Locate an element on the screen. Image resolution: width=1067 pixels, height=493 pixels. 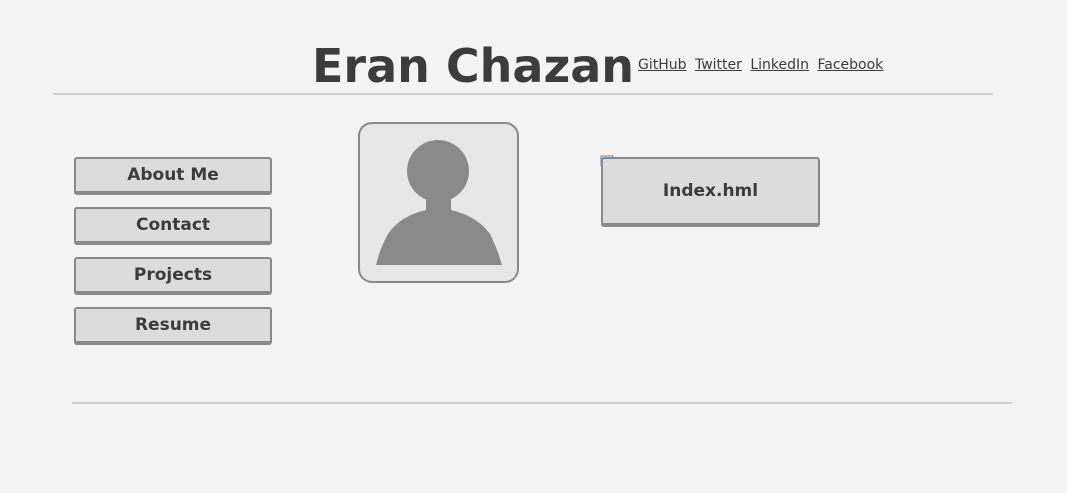
projects-button: Projects is located at coordinates (173, 276).